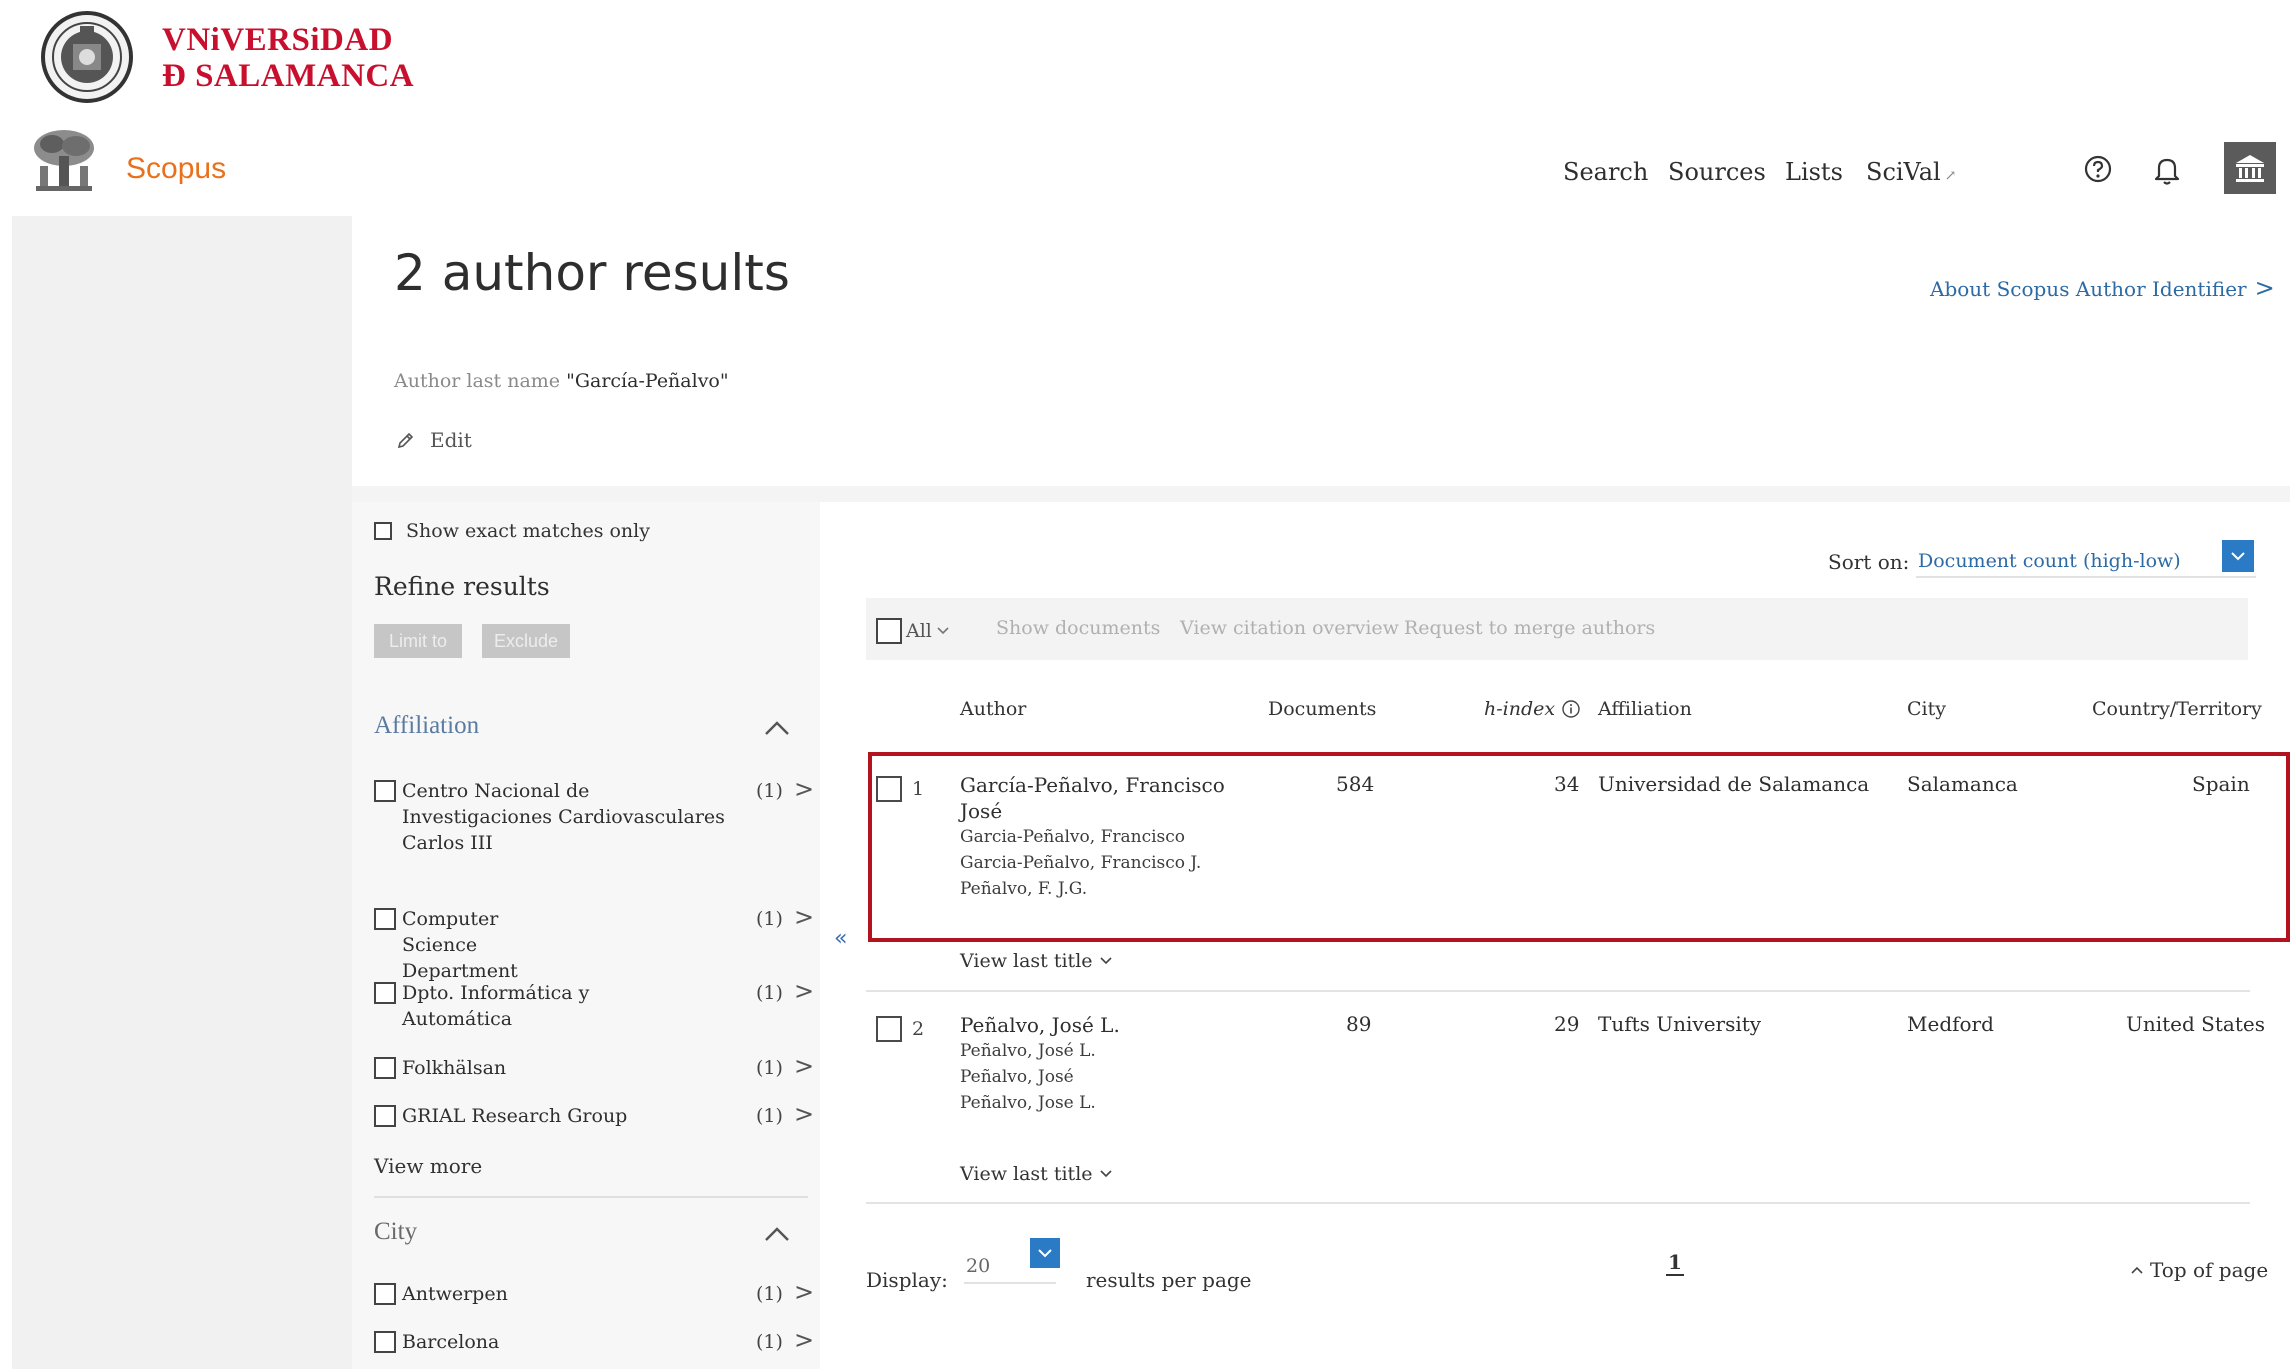  I want to click on edit-search-link: Edit, so click(434, 440).